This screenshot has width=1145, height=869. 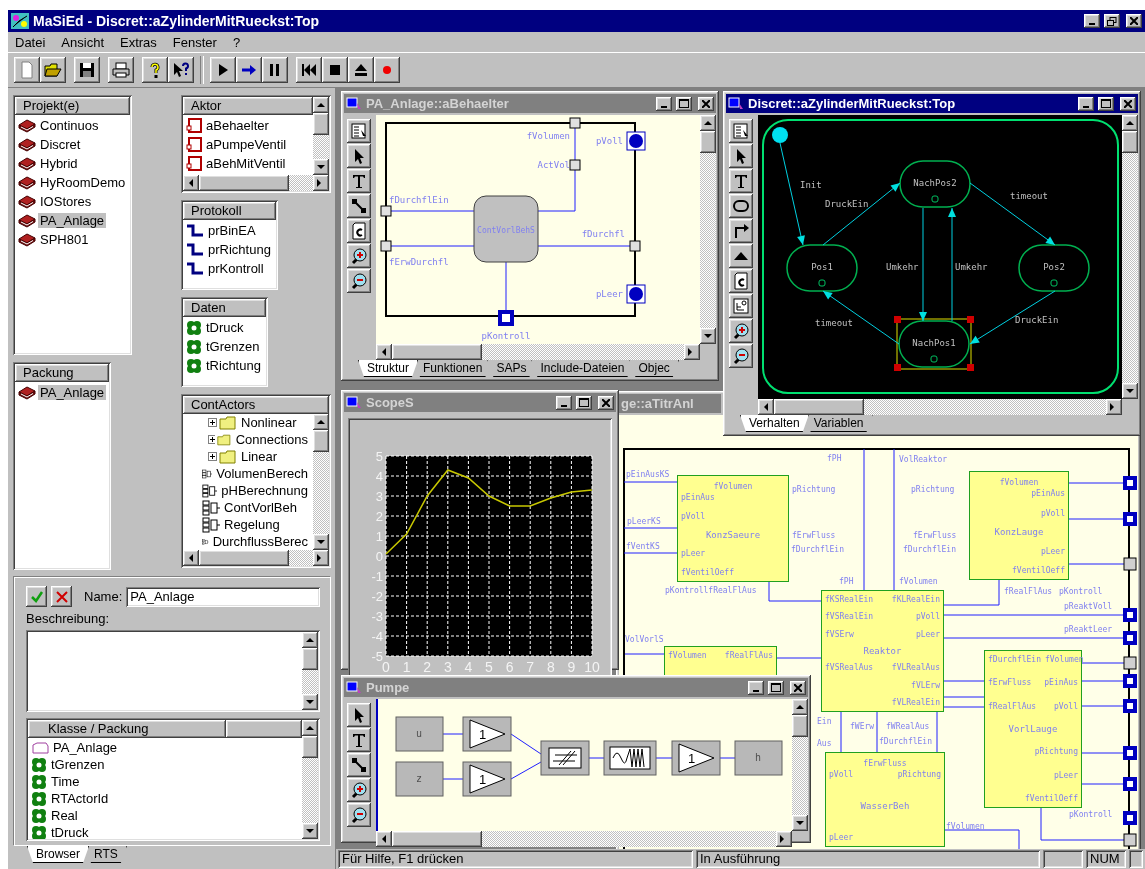 I want to click on tree-item: Linear, so click(x=248, y=456).